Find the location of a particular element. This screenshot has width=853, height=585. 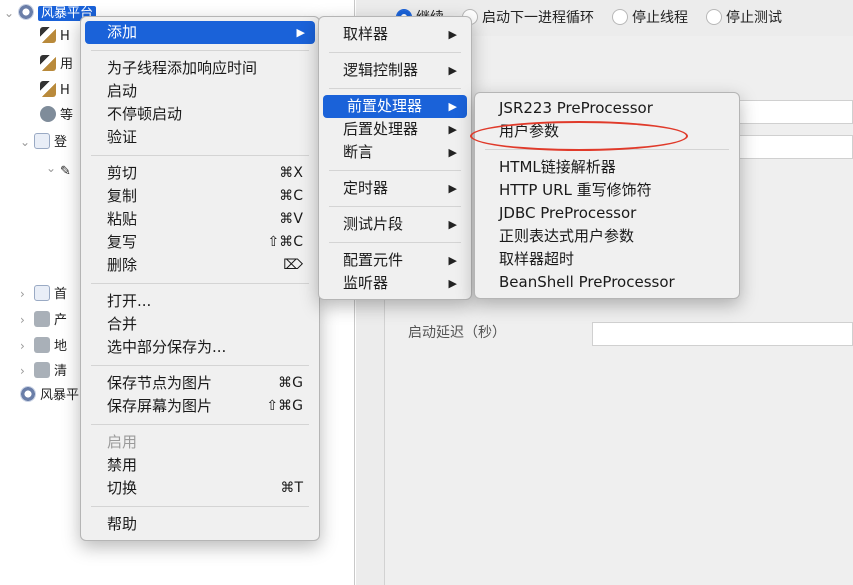

tree-node: 等 is located at coordinates (56, 116).